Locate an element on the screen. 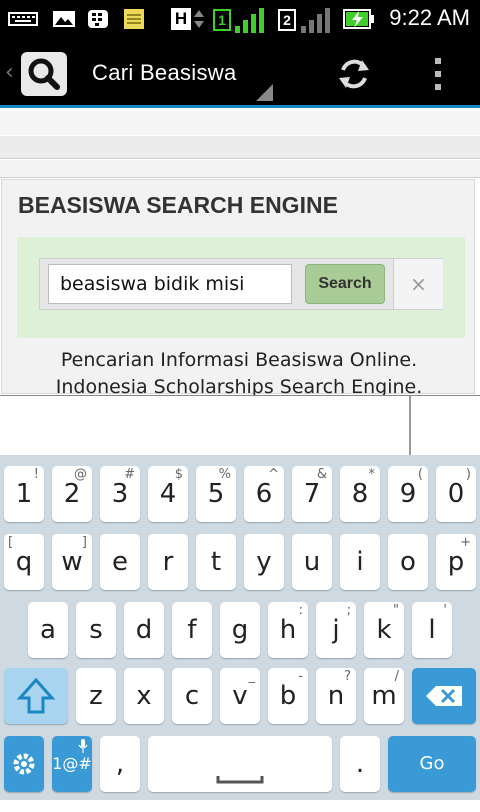 The width and height of the screenshot is (480, 812). key-label: g is located at coordinates (240, 630).